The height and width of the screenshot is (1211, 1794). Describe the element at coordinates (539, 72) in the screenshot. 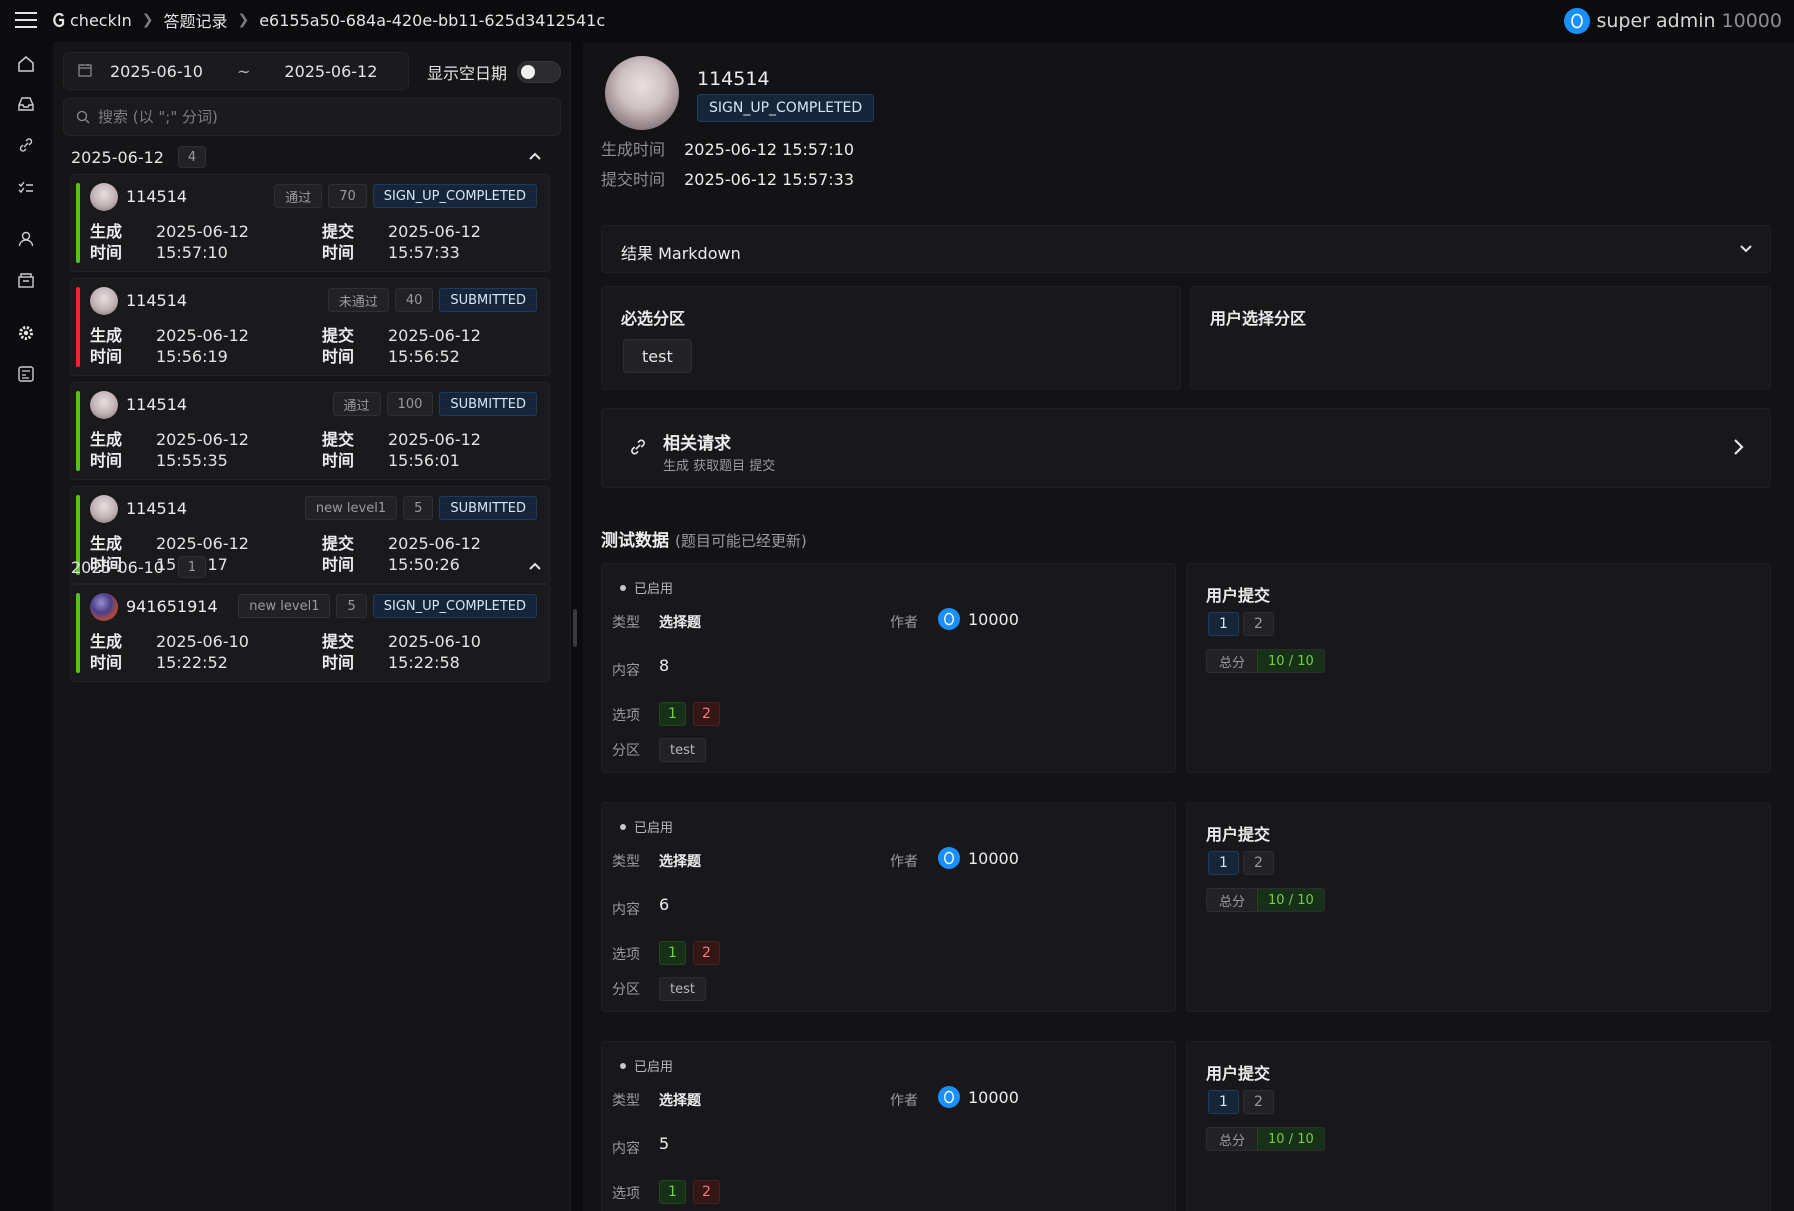

I see `show-empty-toggle` at that location.